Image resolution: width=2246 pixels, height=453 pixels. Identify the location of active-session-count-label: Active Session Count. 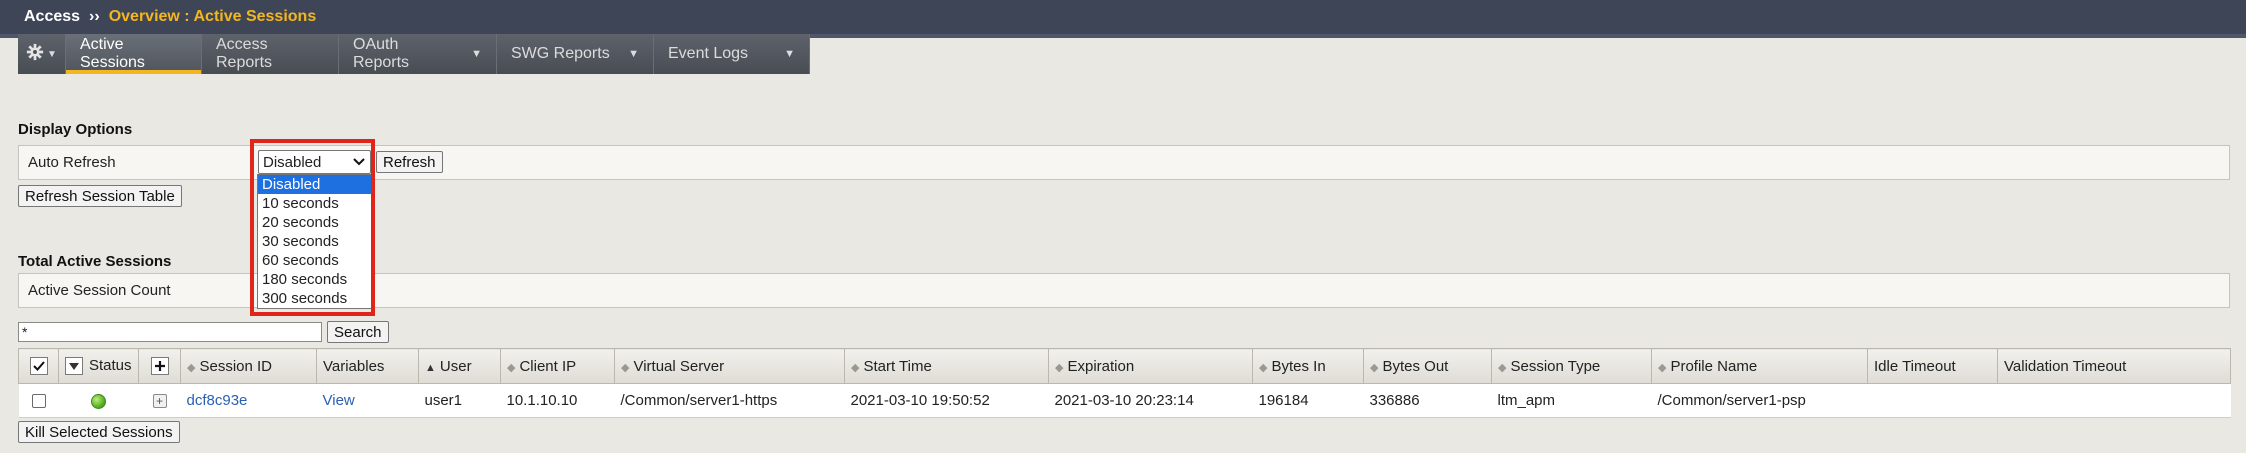
(99, 290).